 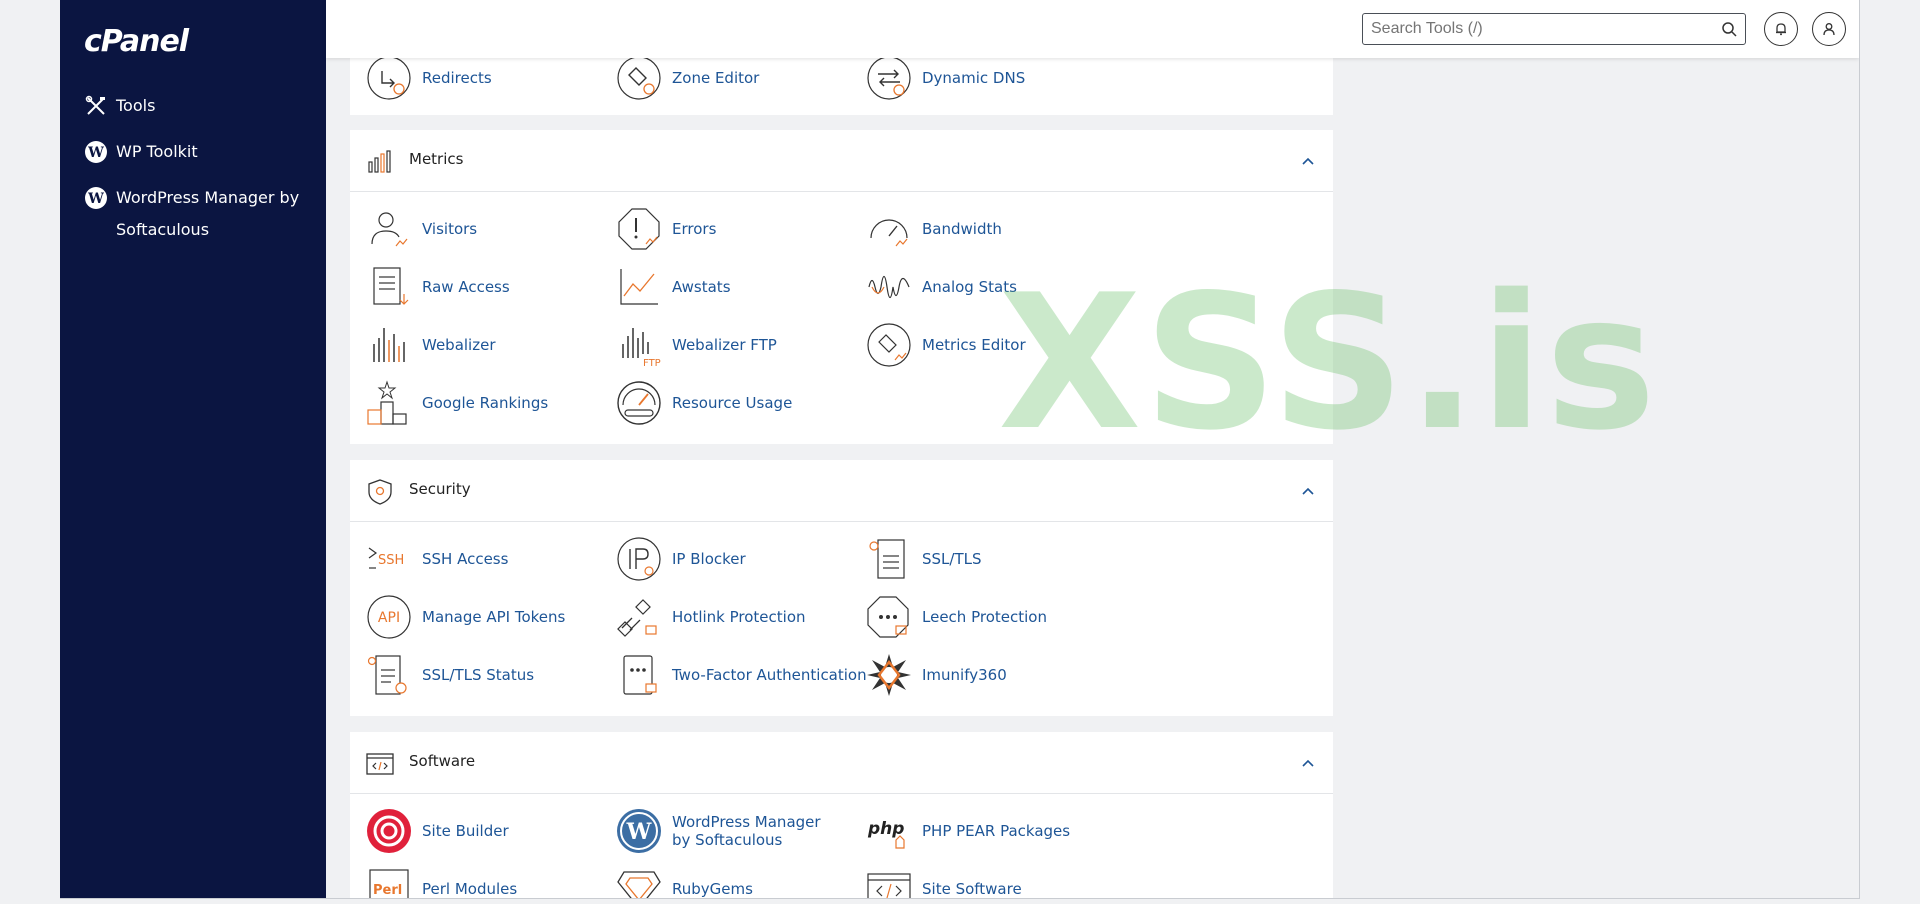 I want to click on svg-text: API, so click(x=389, y=618).